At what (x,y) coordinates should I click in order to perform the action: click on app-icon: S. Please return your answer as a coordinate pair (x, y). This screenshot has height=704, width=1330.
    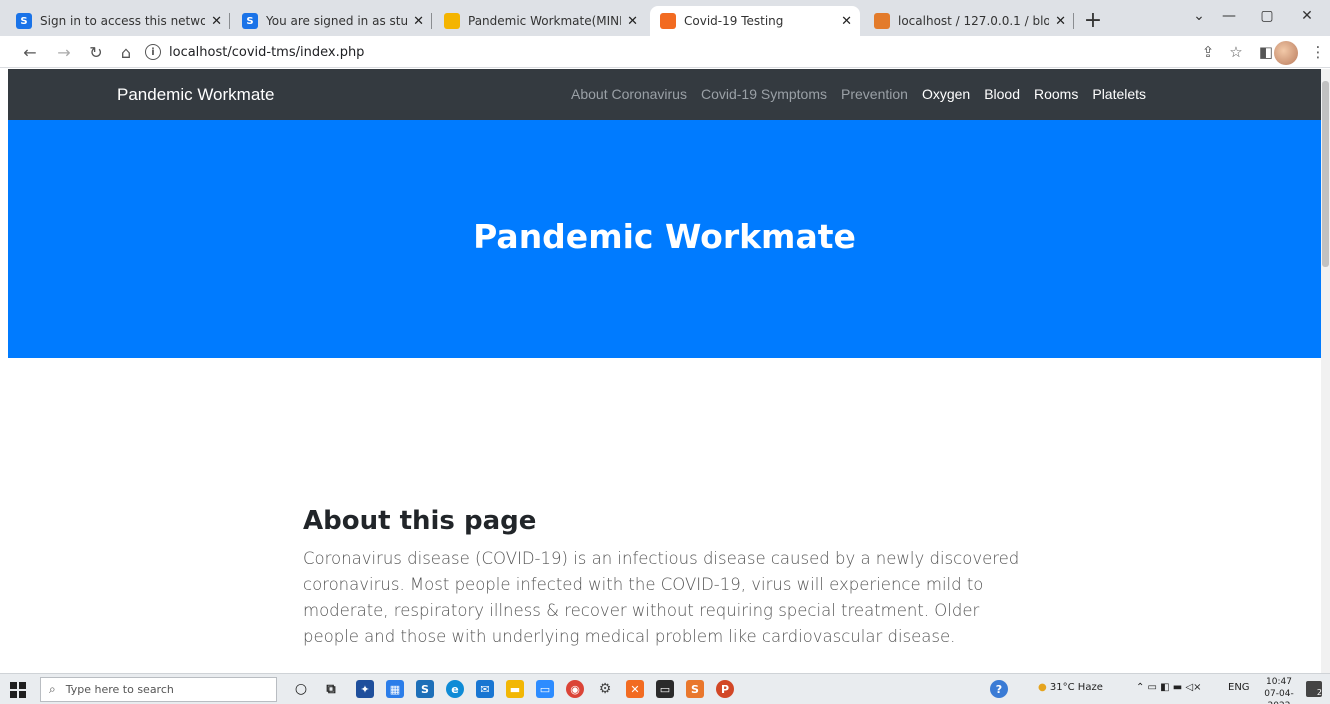
    Looking at the image, I should click on (425, 689).